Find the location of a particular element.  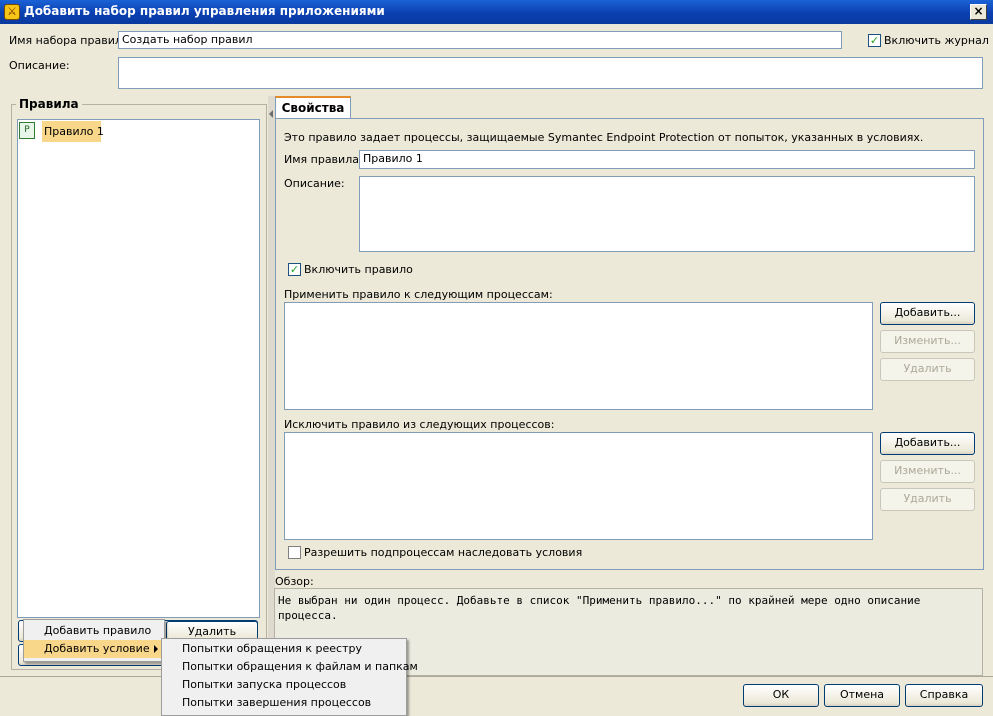

rule-document-icon: P is located at coordinates (27, 130).